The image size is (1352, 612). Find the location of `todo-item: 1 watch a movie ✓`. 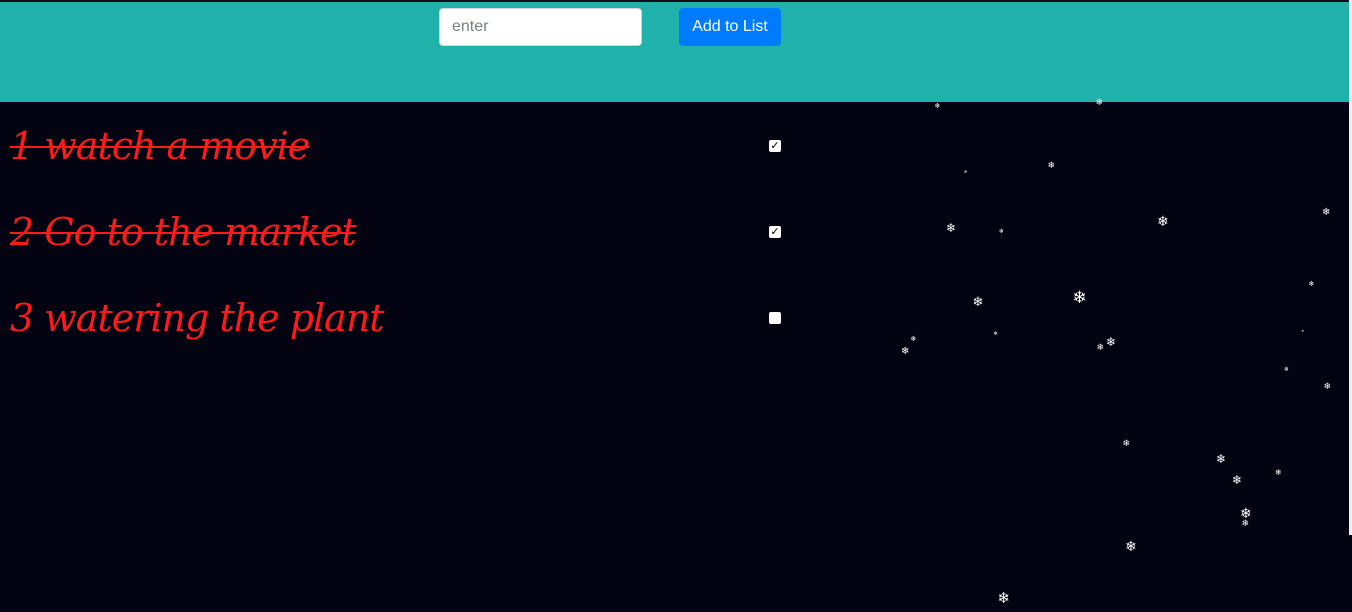

todo-item: 1 watch a movie ✓ is located at coordinates (400, 145).